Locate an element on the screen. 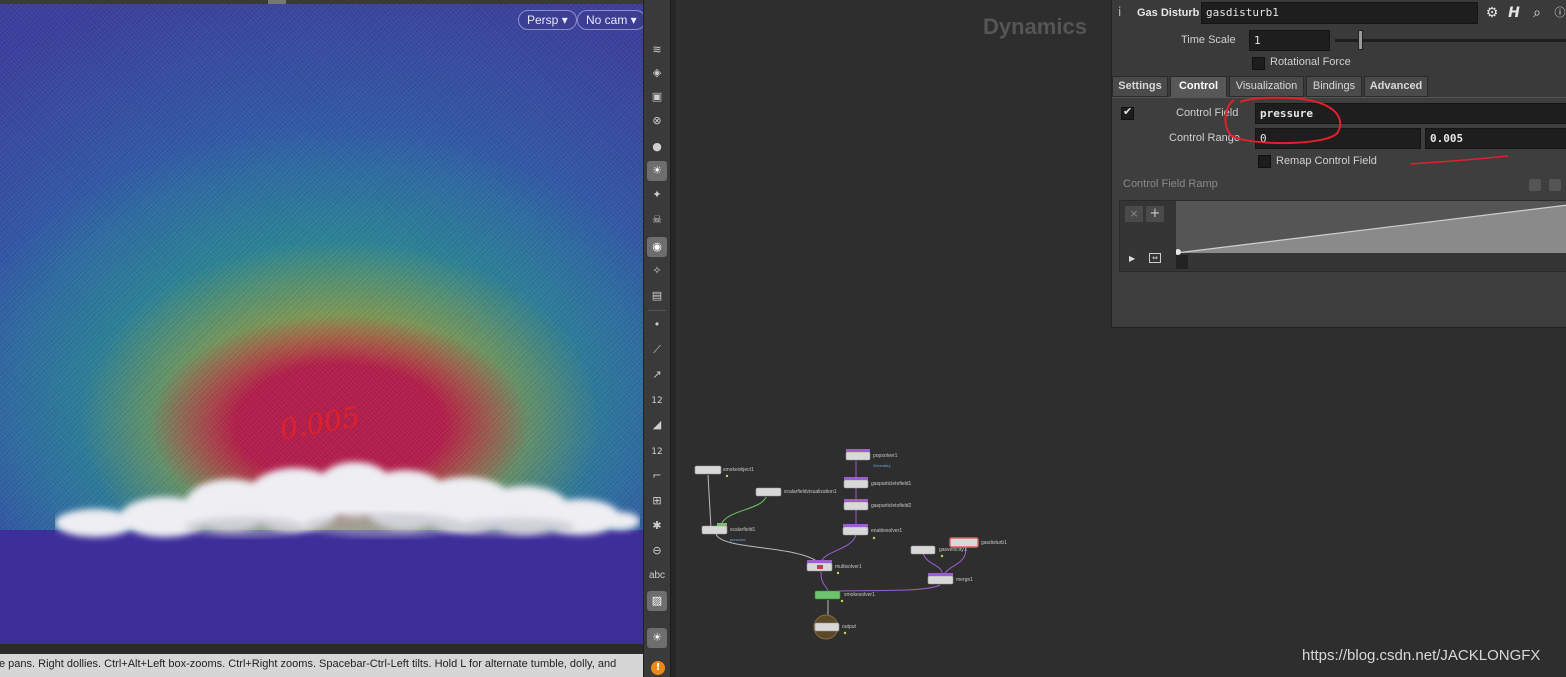  toolbar-shading-sphere-icon: ● is located at coordinates (657, 147).